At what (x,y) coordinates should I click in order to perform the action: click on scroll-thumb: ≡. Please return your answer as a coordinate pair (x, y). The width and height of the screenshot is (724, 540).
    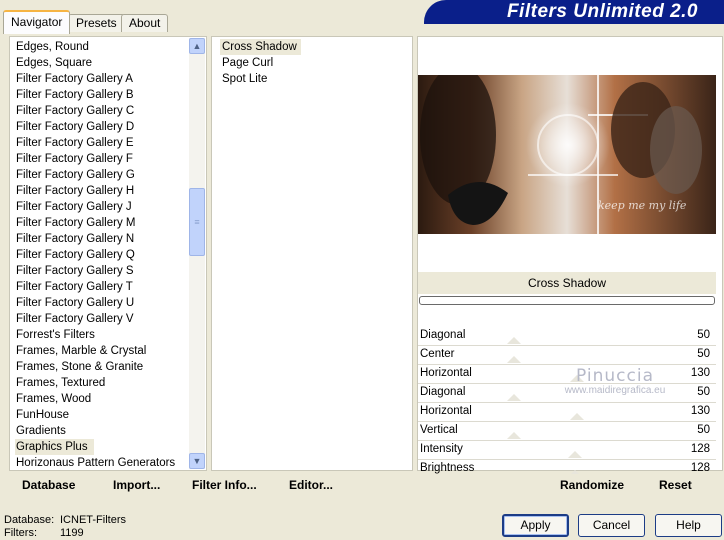
    Looking at the image, I should click on (197, 222).